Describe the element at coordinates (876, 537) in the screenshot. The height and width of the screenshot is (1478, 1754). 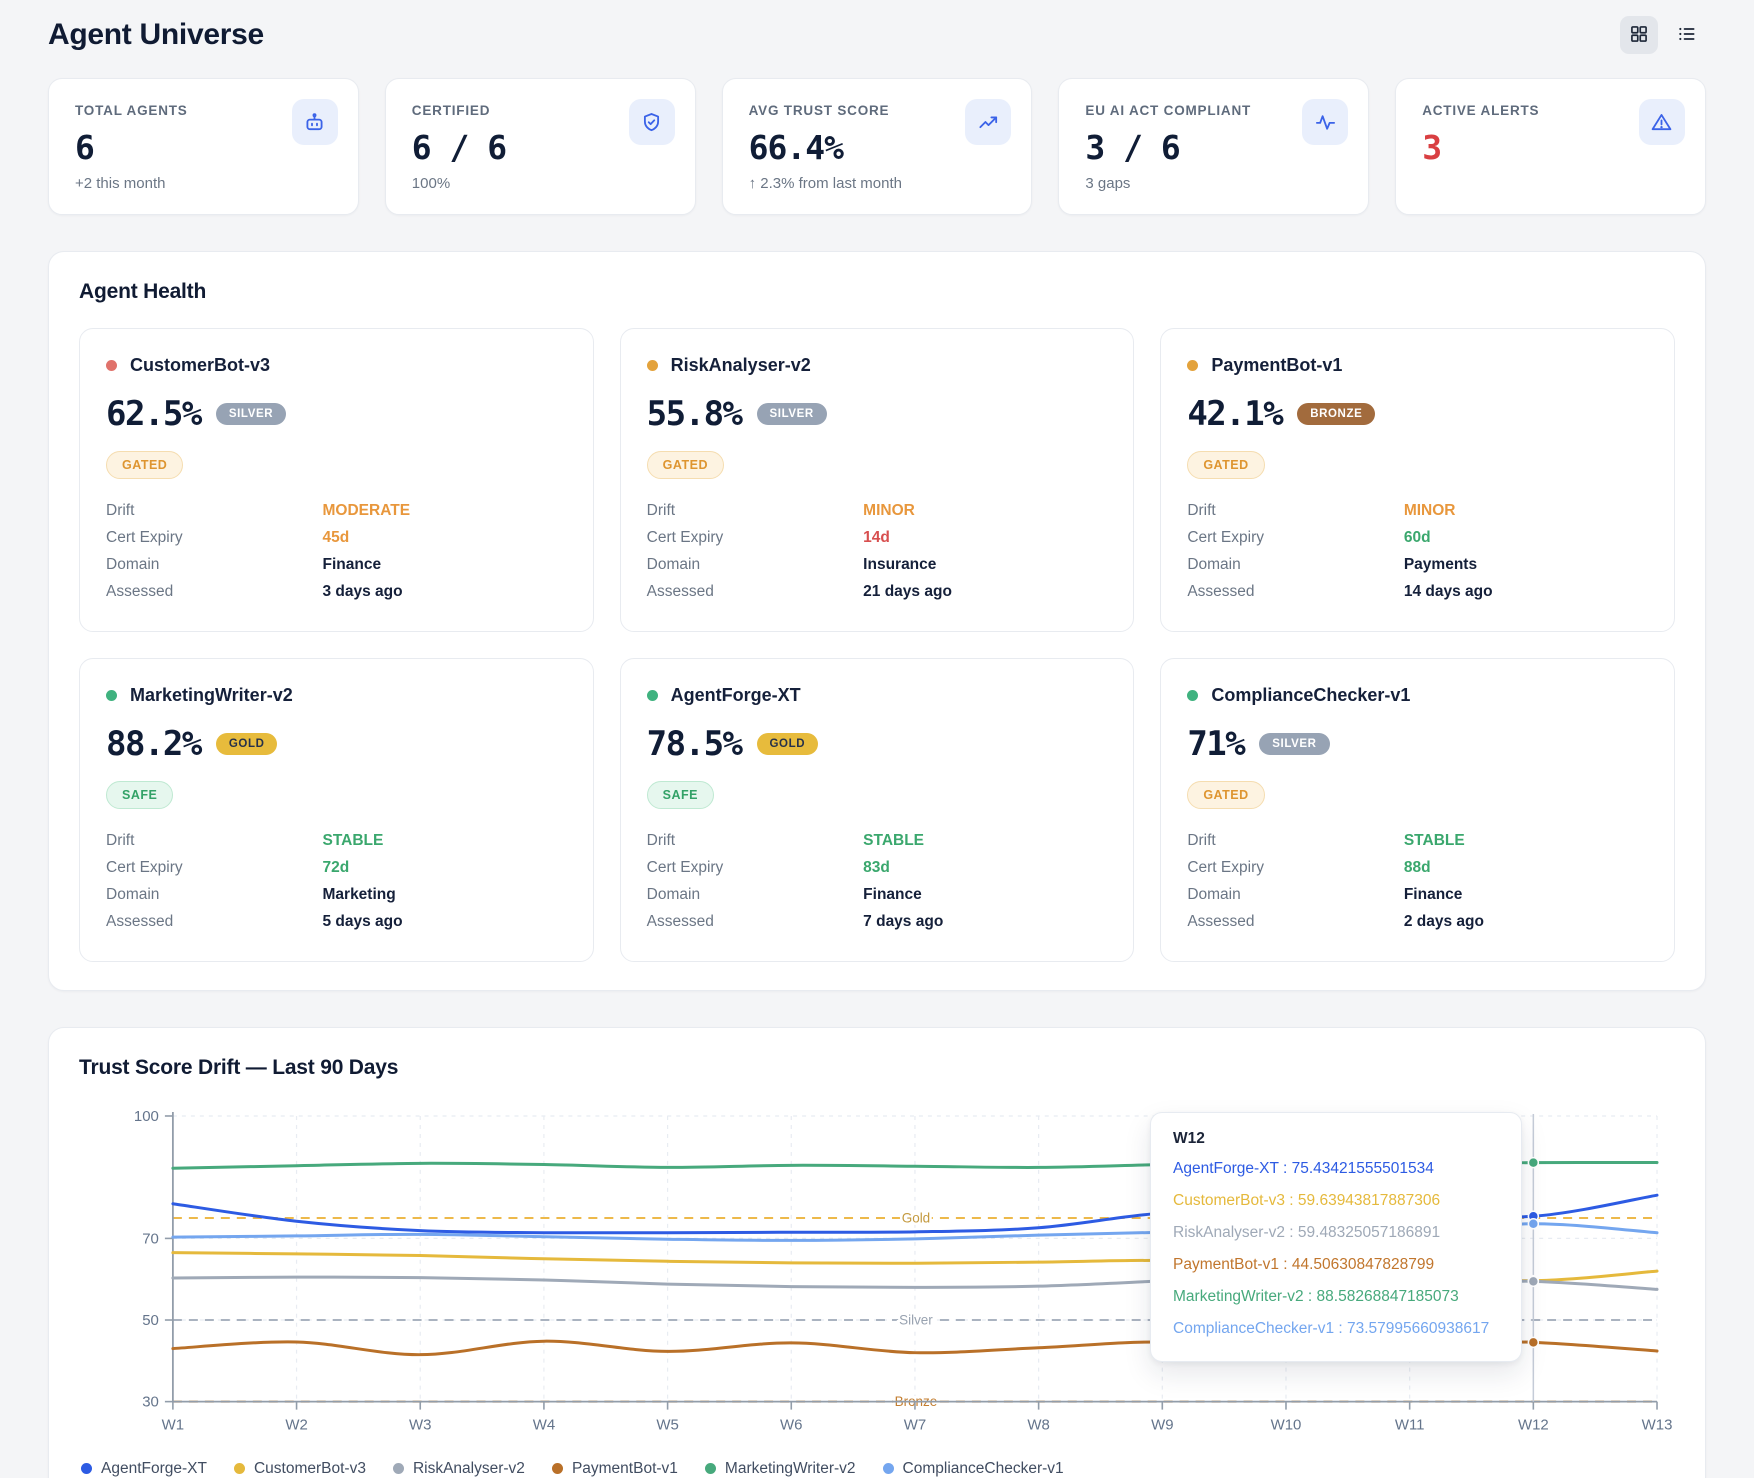
I see `detail-value: 14d` at that location.